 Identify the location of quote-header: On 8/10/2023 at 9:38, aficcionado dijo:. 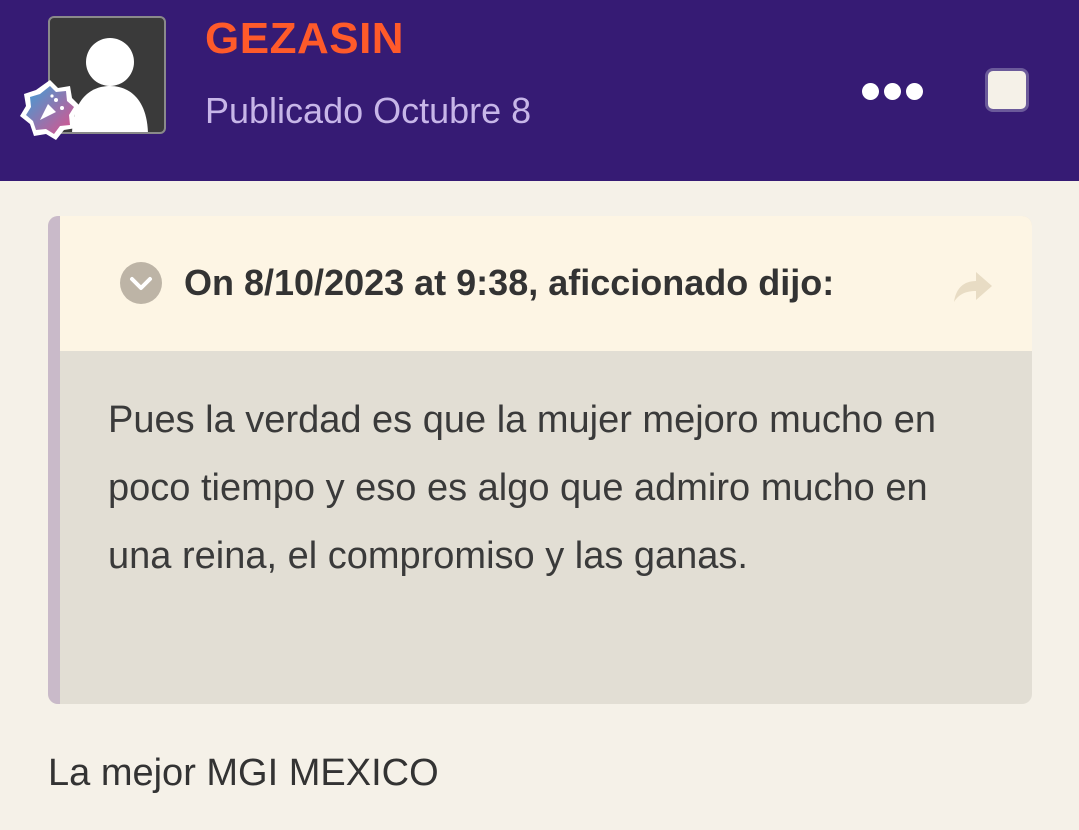
(546, 283).